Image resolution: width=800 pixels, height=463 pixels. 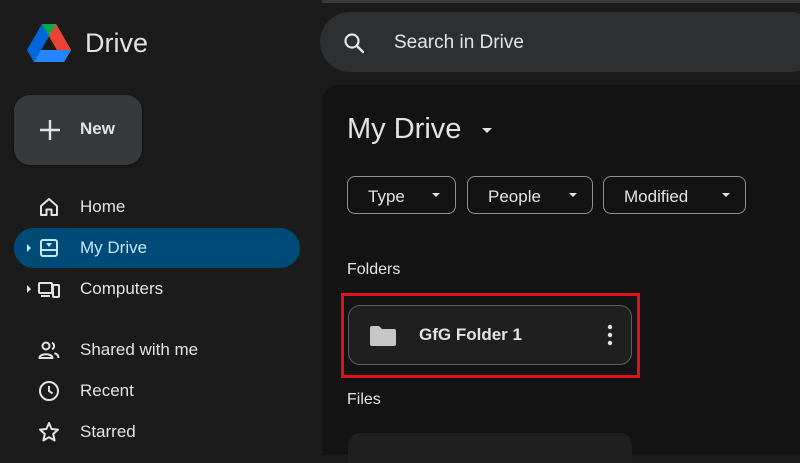 What do you see at coordinates (49, 391) in the screenshot?
I see `recent-icon` at bounding box center [49, 391].